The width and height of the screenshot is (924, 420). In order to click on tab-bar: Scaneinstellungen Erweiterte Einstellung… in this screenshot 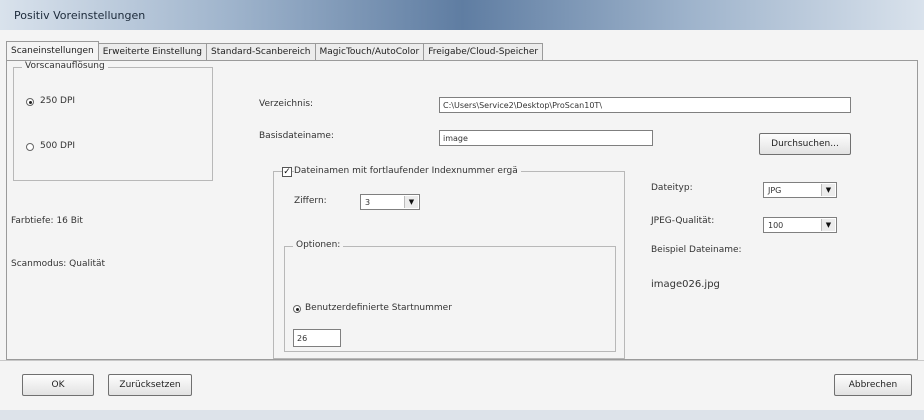, I will do `click(275, 50)`.